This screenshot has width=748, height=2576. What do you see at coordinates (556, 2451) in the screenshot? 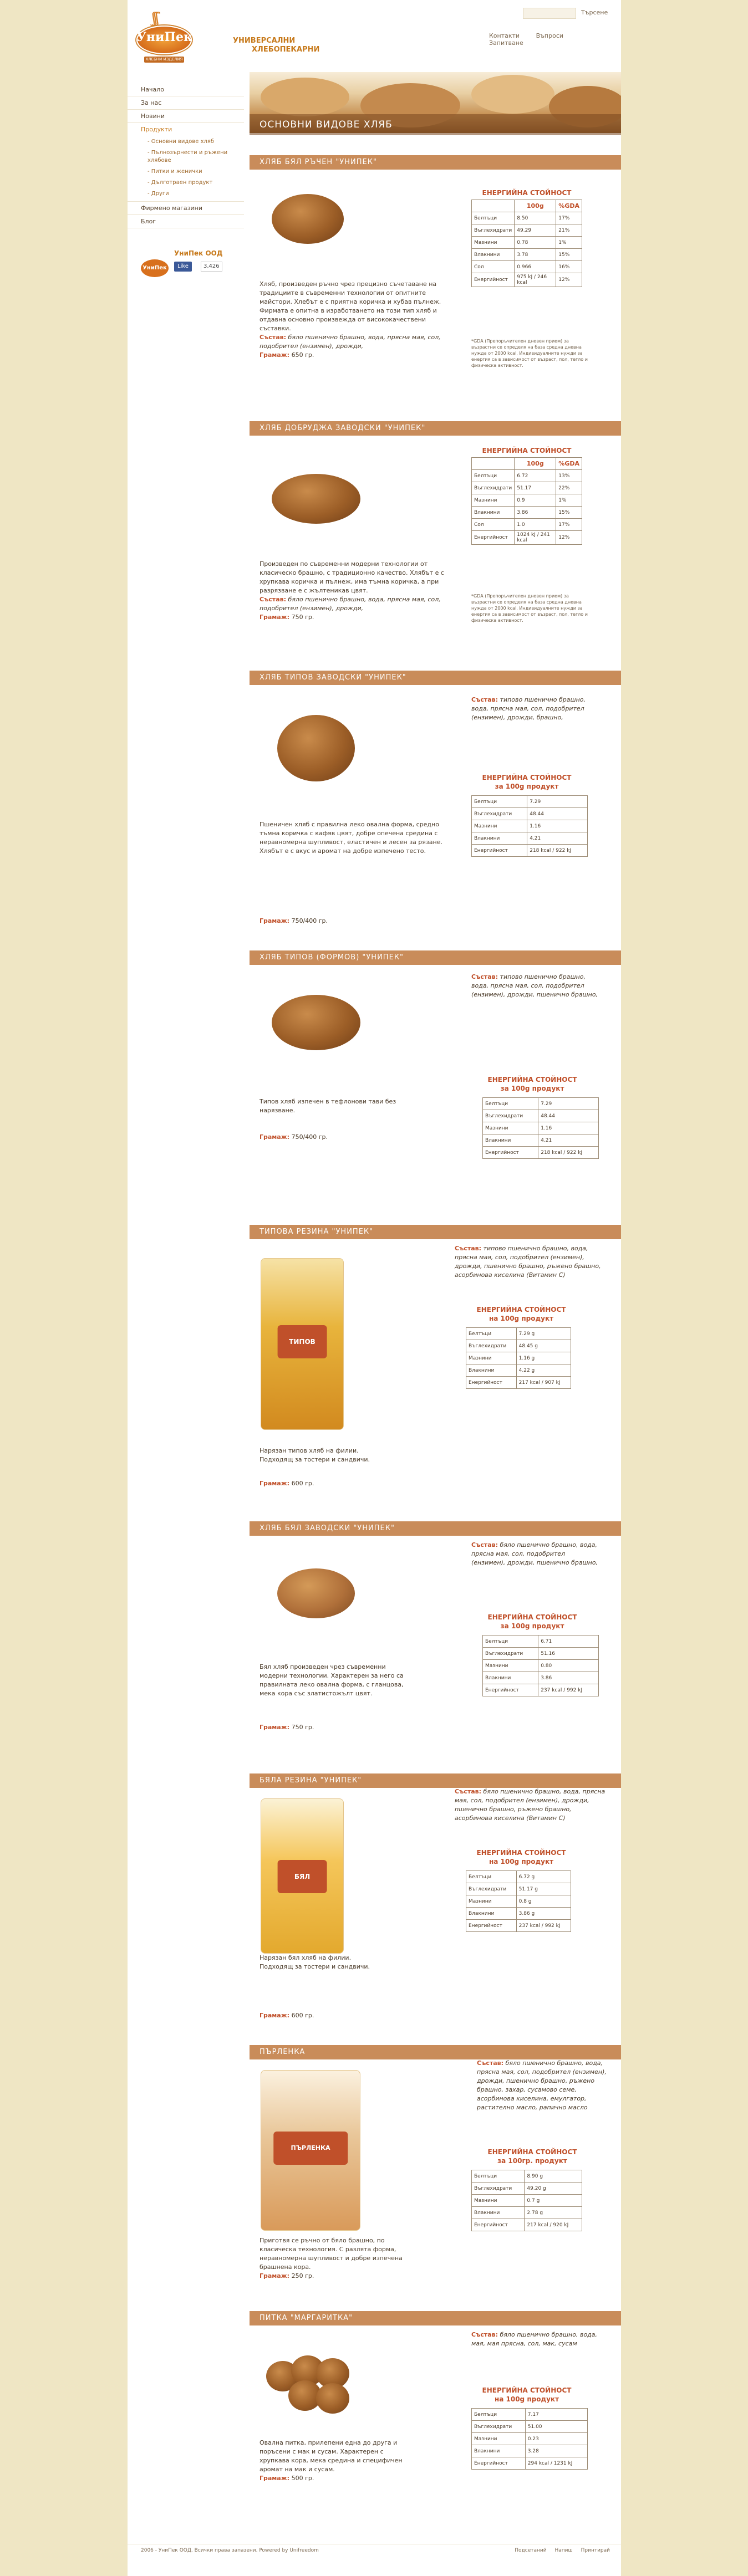
I see `nutrition-value-cell: 3.28` at bounding box center [556, 2451].